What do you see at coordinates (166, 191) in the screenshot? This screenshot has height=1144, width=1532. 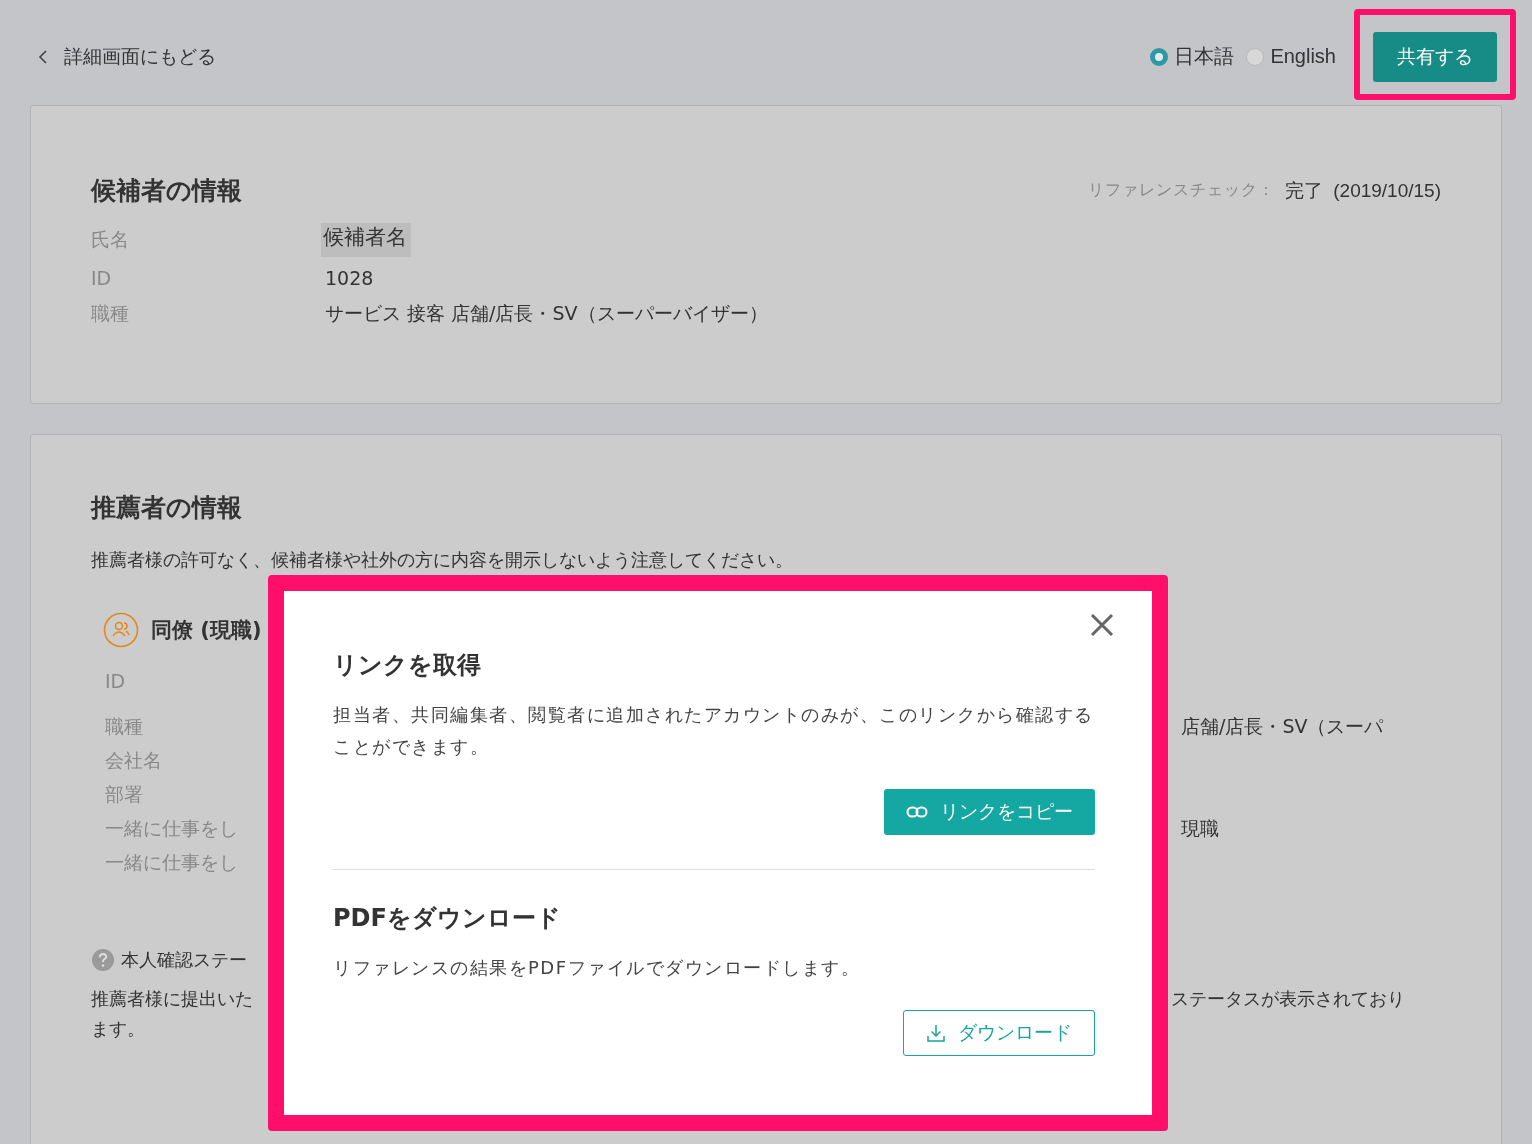 I see `section-title: 候補者の情報` at bounding box center [166, 191].